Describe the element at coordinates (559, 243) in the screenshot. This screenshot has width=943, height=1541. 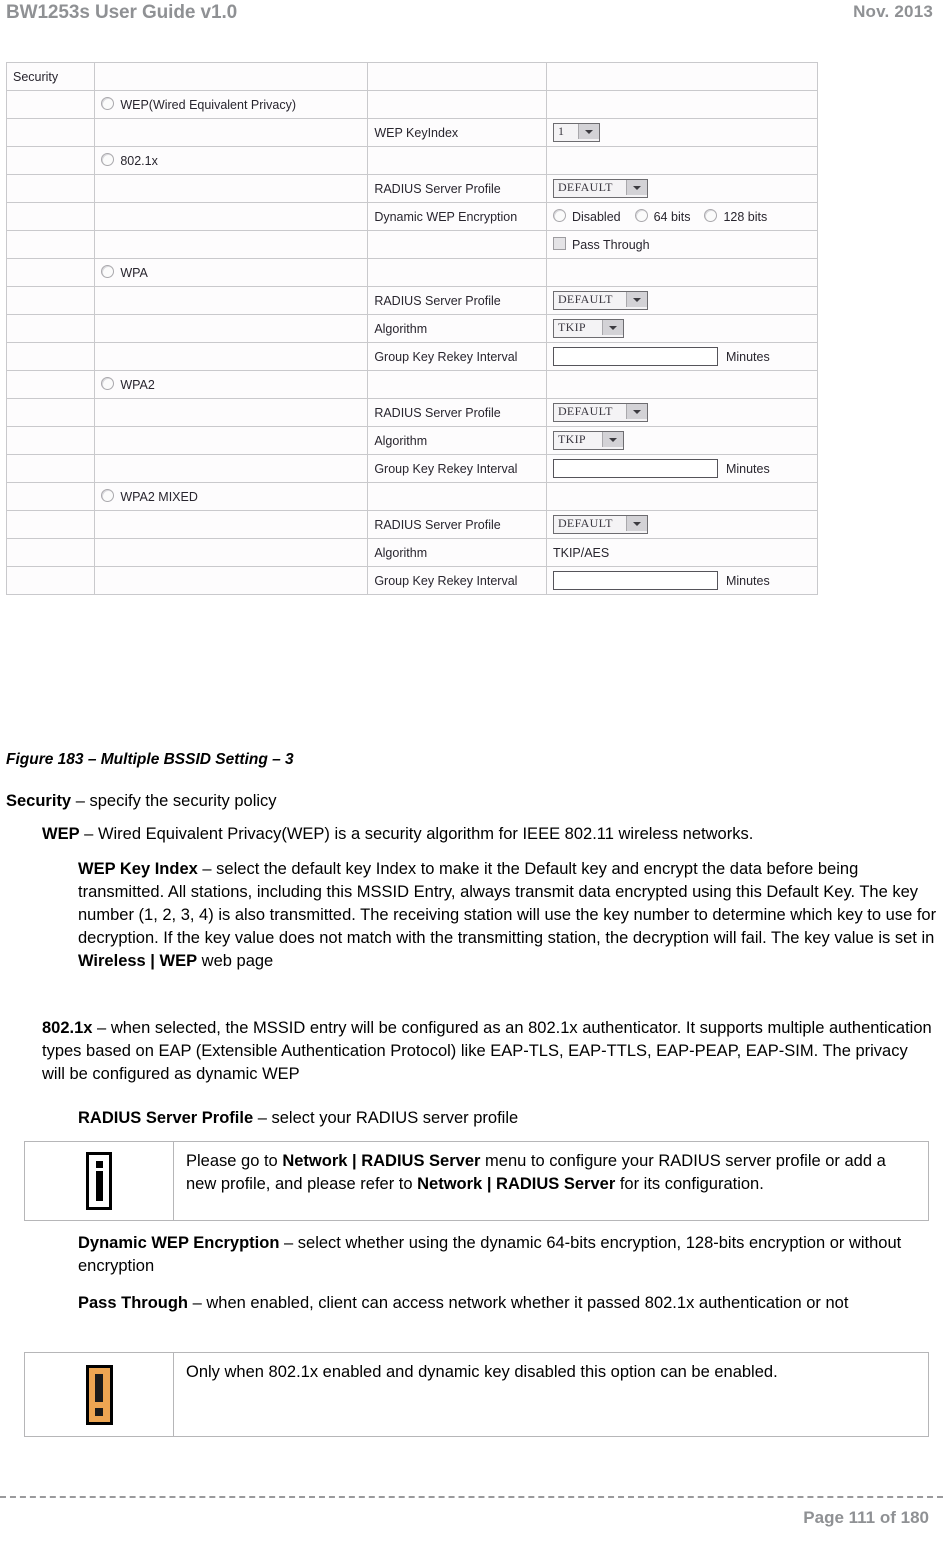
I see `checkbox-pass-through-icon` at that location.